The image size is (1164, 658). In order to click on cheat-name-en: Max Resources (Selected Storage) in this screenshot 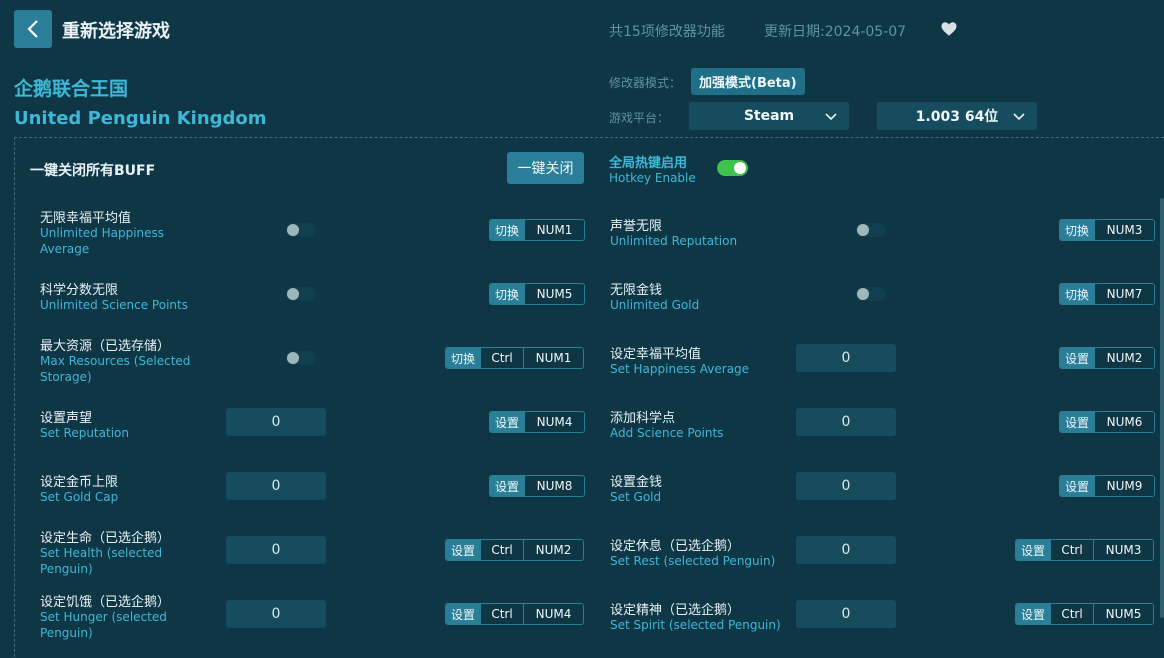, I will do `click(115, 369)`.